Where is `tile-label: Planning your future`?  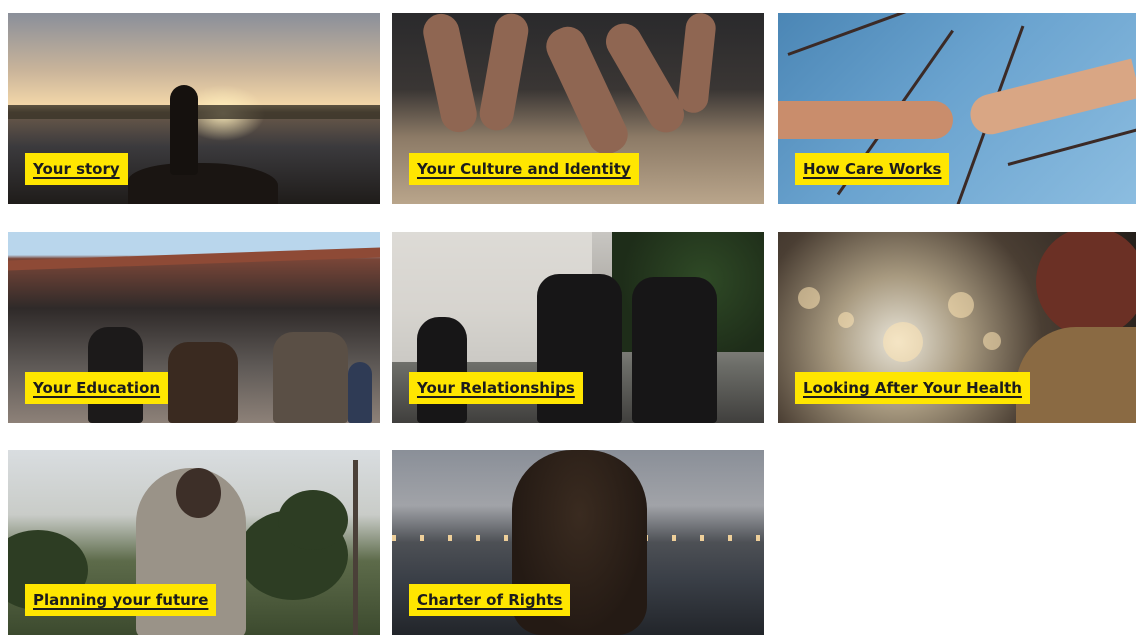 tile-label: Planning your future is located at coordinates (121, 600).